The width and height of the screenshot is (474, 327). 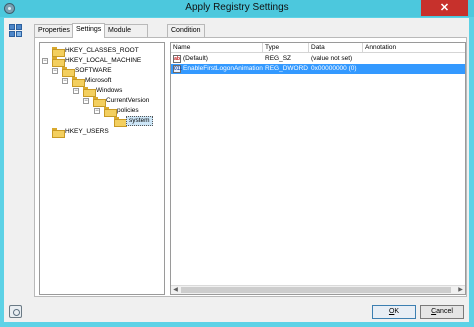 I want to click on window-title: Apply Registry Settings, so click(x=237, y=7).